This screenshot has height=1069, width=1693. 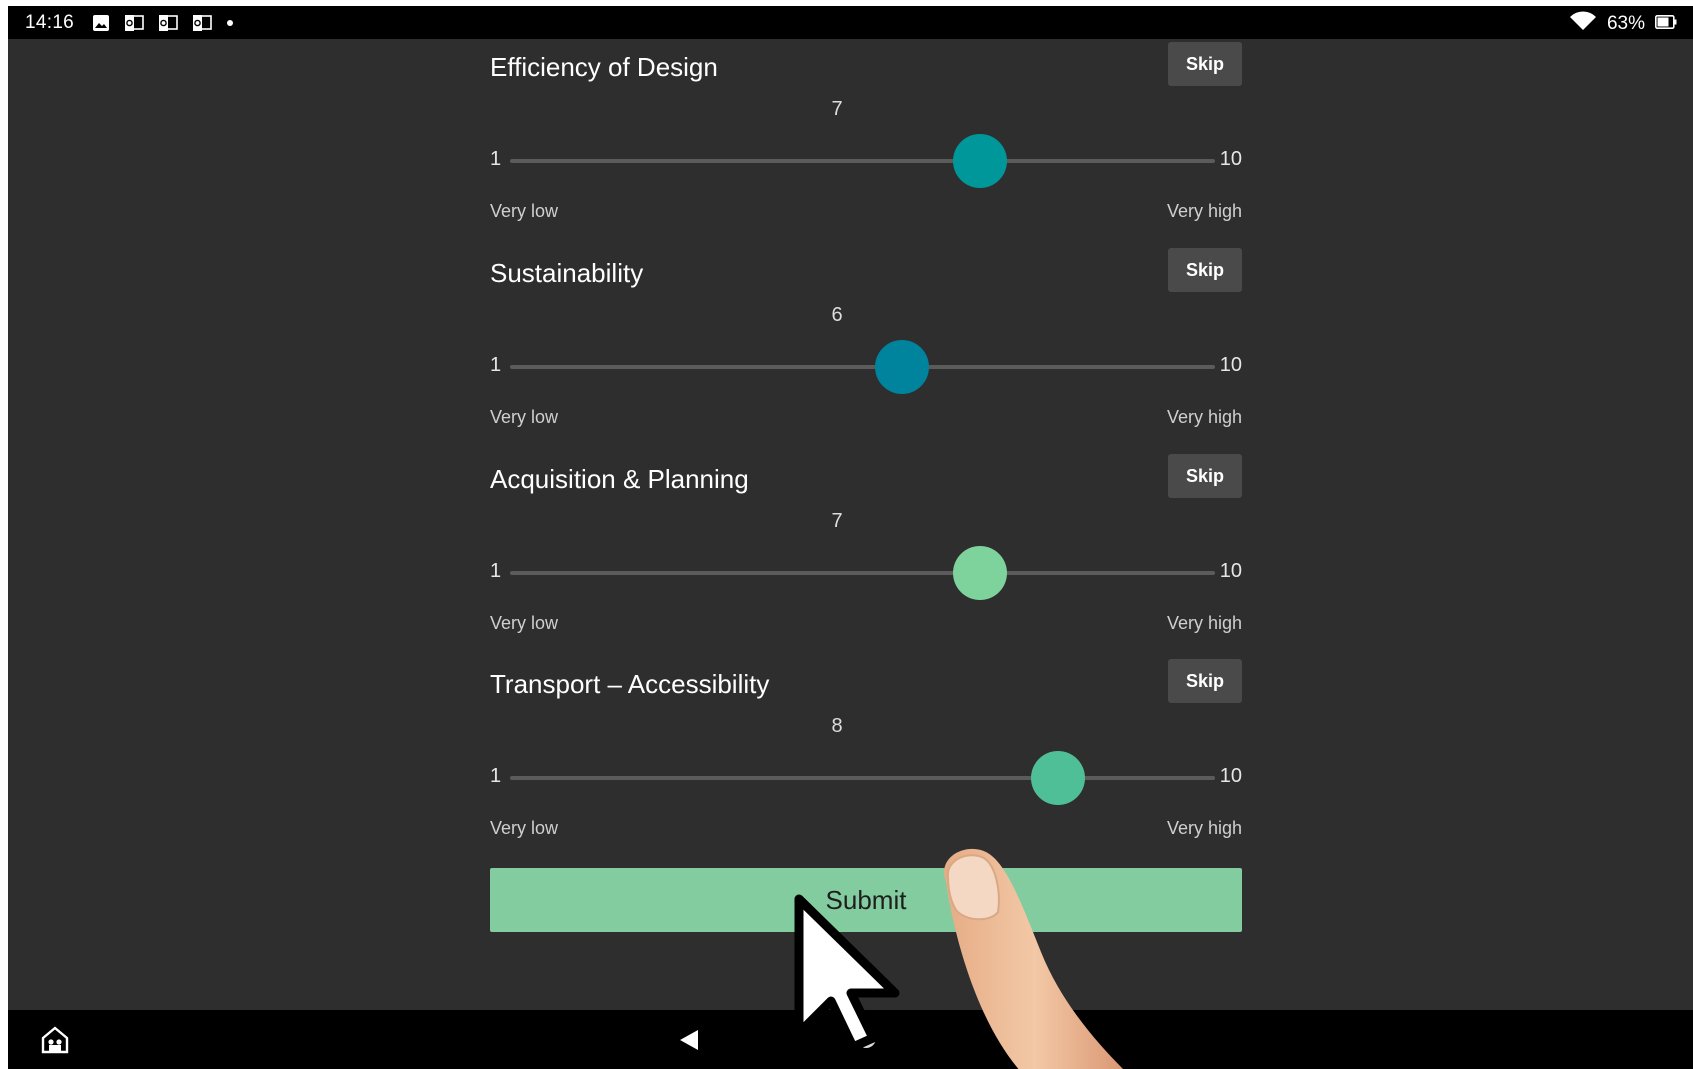 What do you see at coordinates (101, 23) in the screenshot?
I see `image-icon` at bounding box center [101, 23].